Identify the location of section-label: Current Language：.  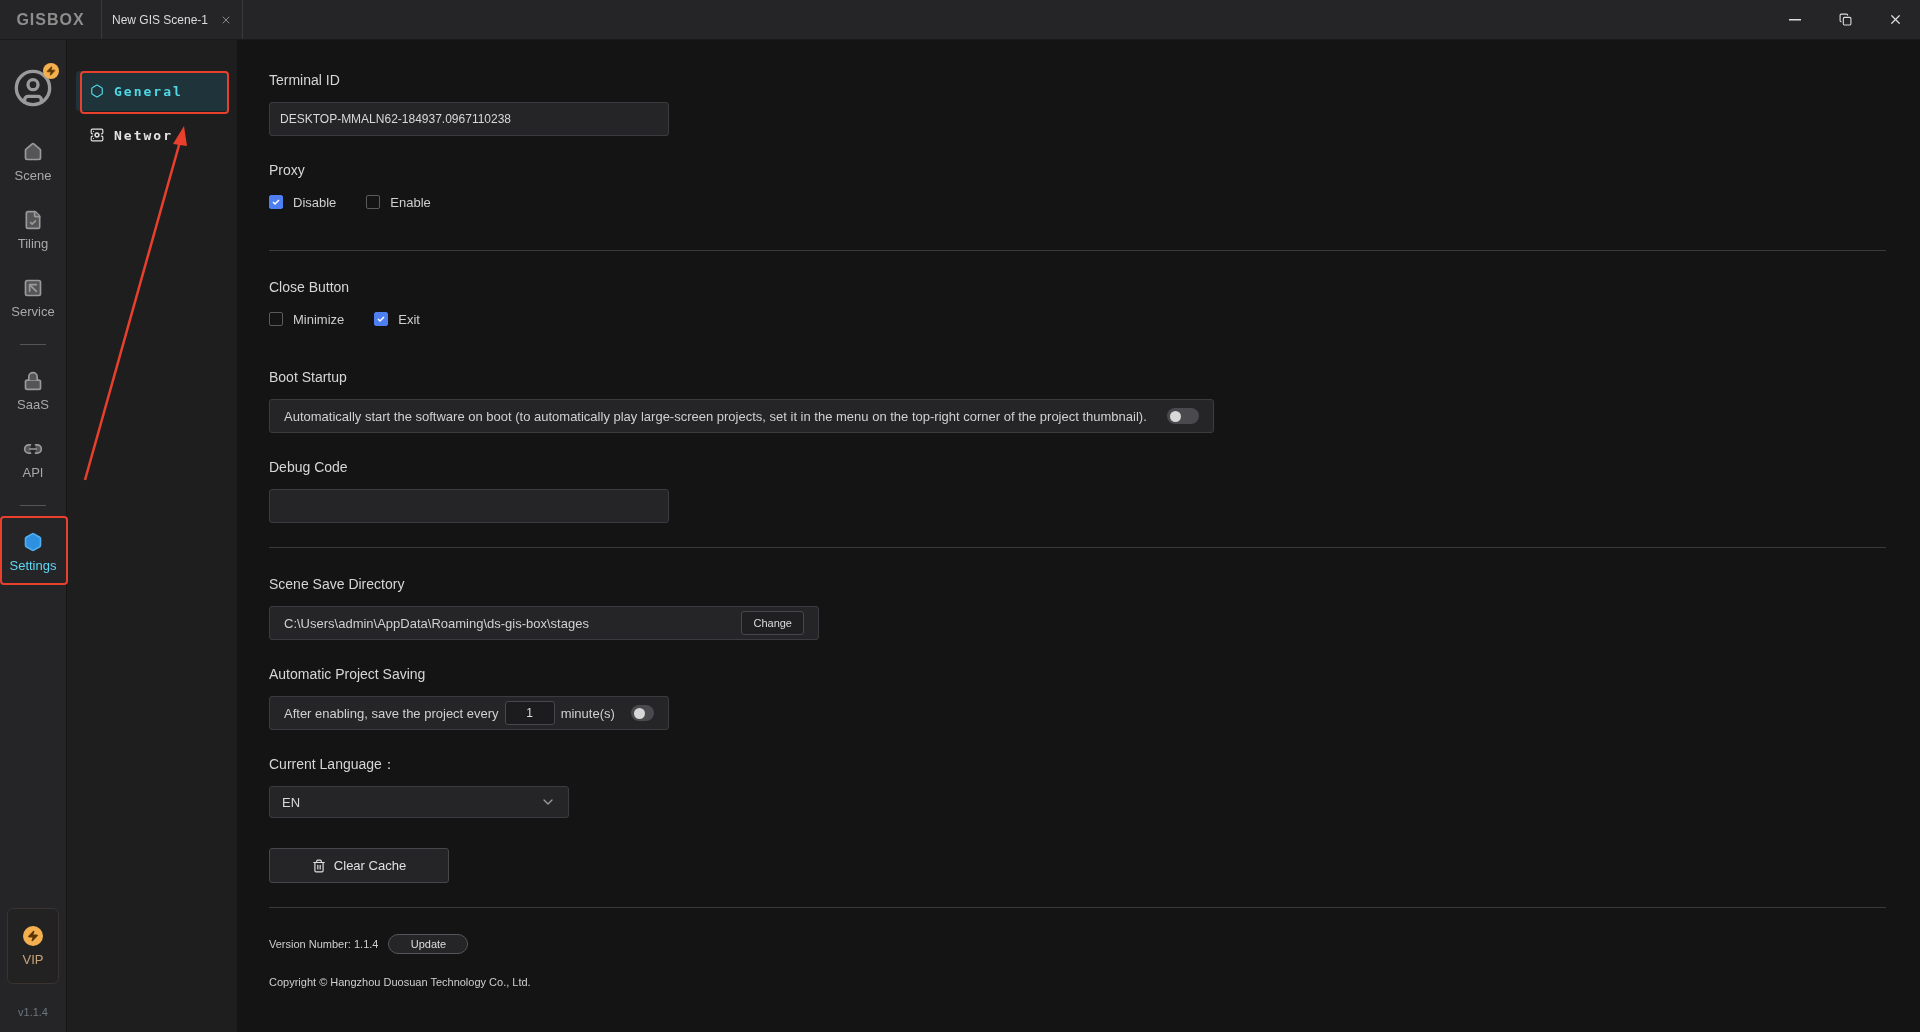
(332, 764).